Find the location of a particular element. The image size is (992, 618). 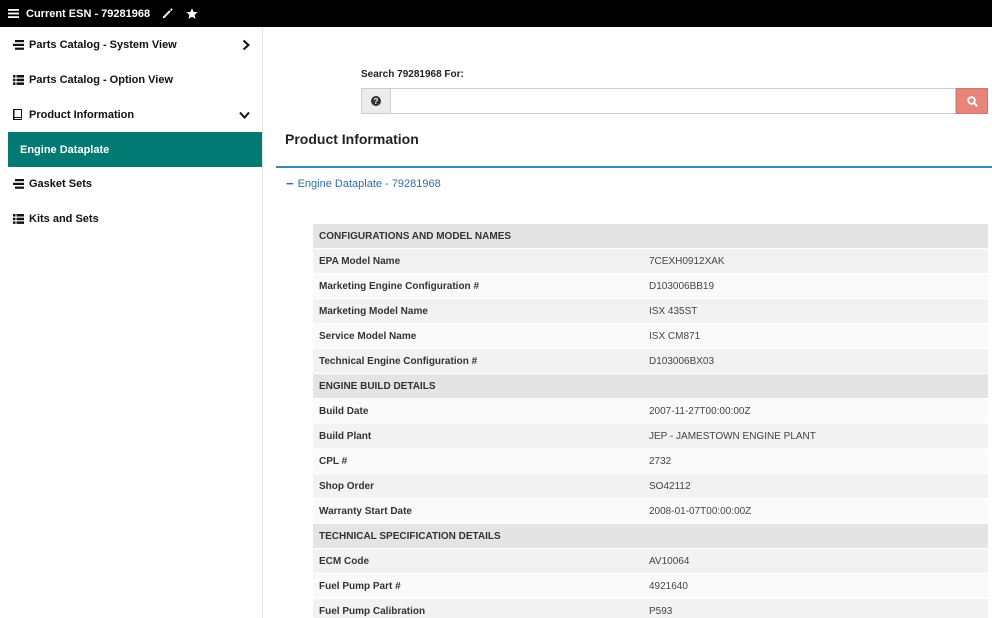

sidebar-item-label: Kits and Sets is located at coordinates (64, 219).